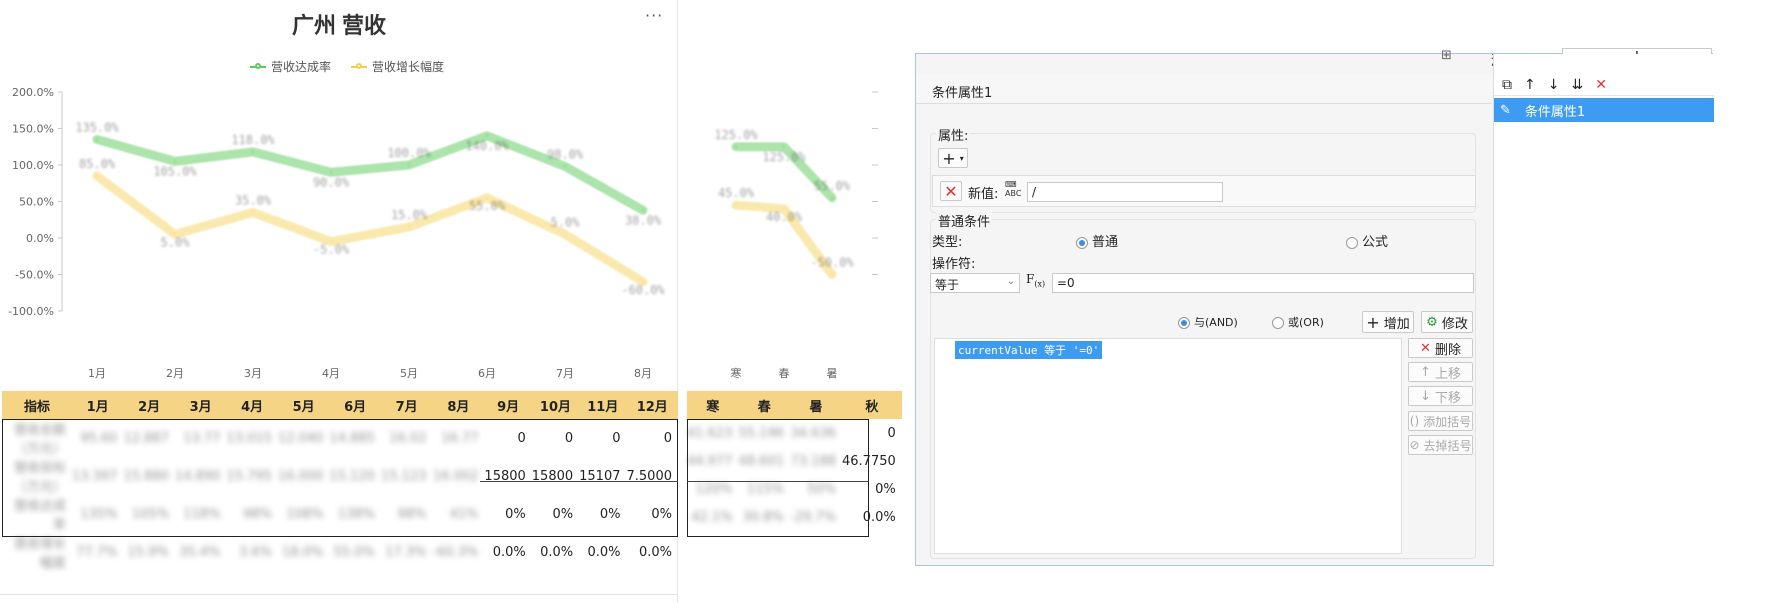 Image resolution: width=1779 pixels, height=603 pixels. I want to click on remove-bracket-button: ⊘ 去掉括号, so click(1440, 445).